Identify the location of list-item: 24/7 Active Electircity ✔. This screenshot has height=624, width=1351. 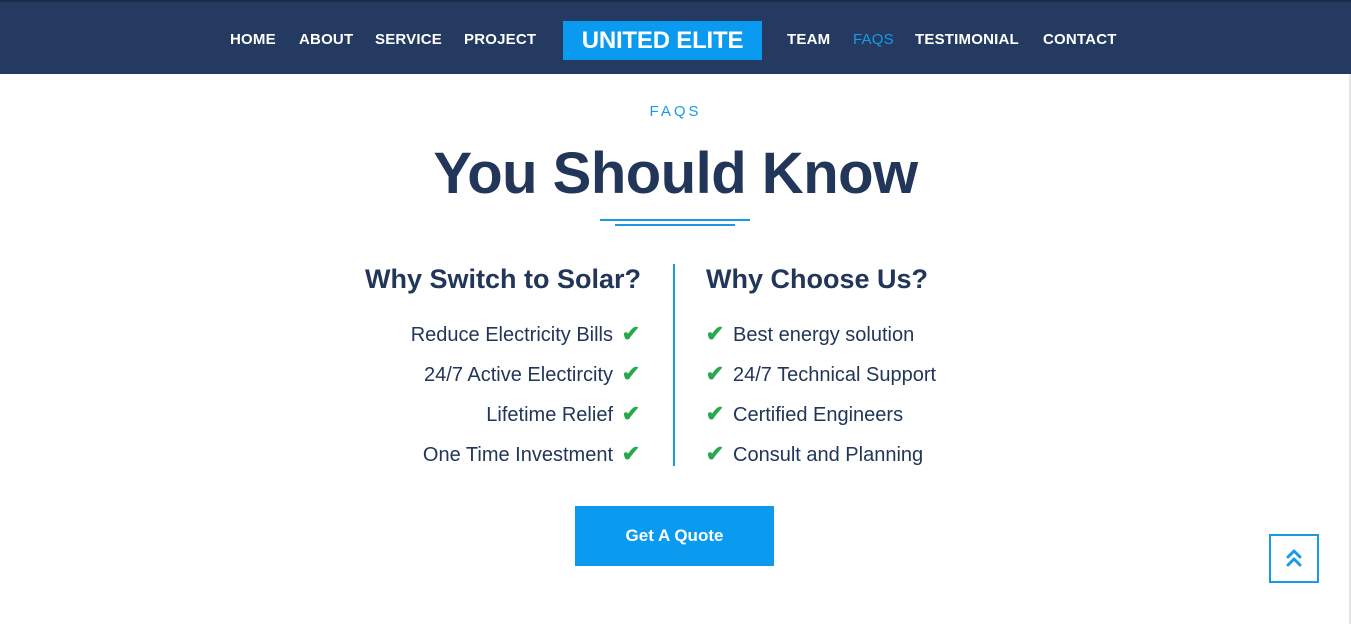
(532, 374).